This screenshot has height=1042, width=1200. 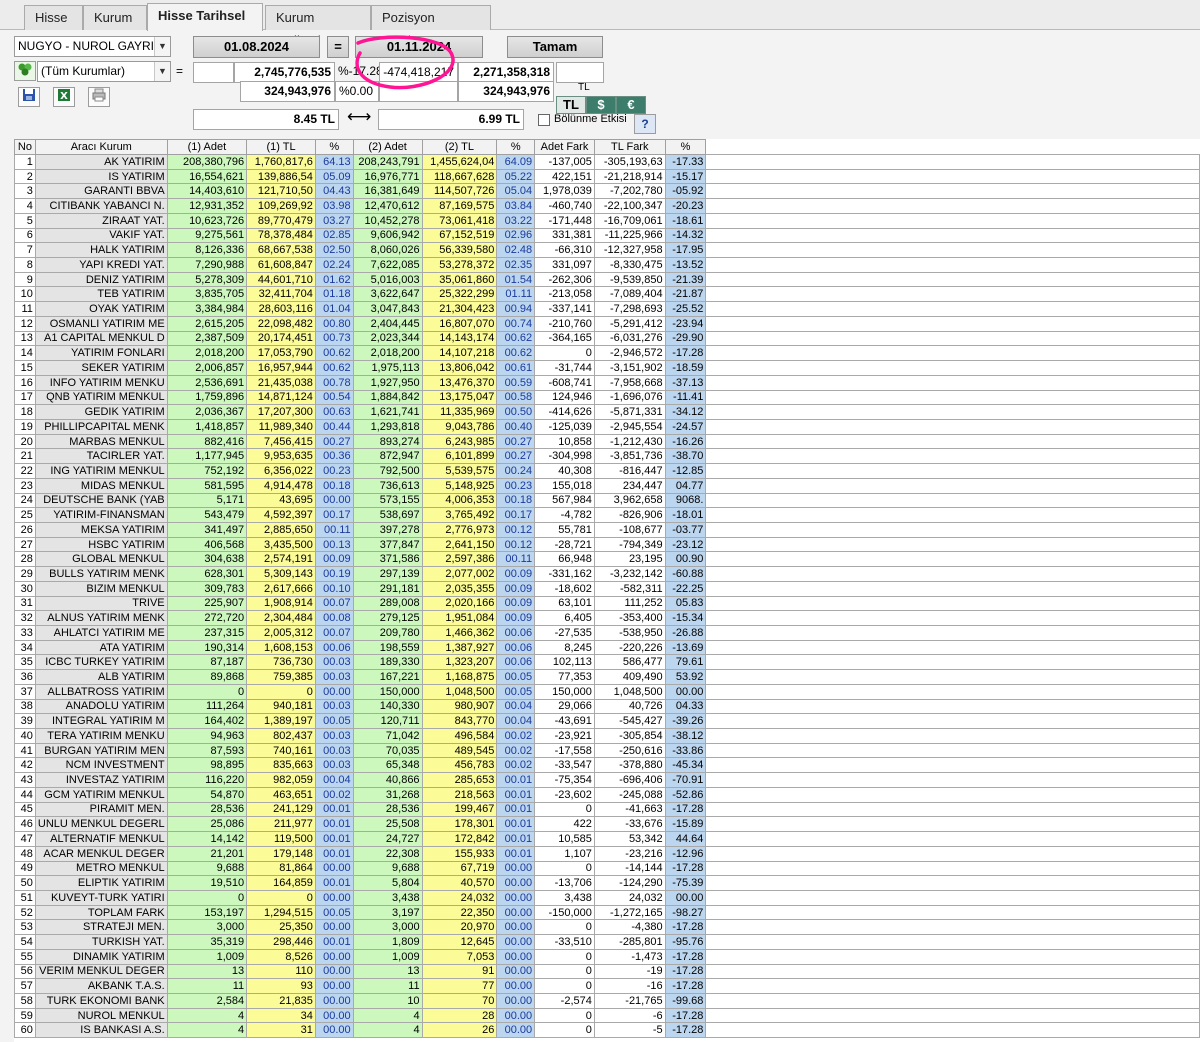 I want to click on usd-button: $, so click(x=601, y=105).